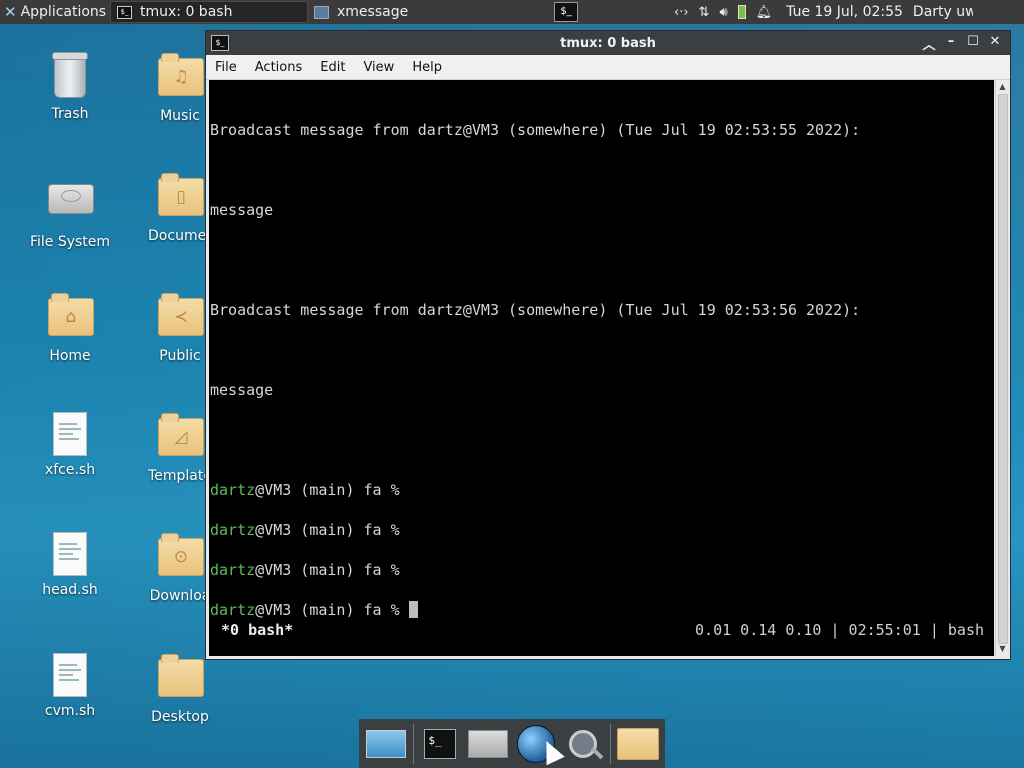 The image size is (1024, 768). What do you see at coordinates (70, 242) in the screenshot?
I see `desktop-icon-label: File System` at bounding box center [70, 242].